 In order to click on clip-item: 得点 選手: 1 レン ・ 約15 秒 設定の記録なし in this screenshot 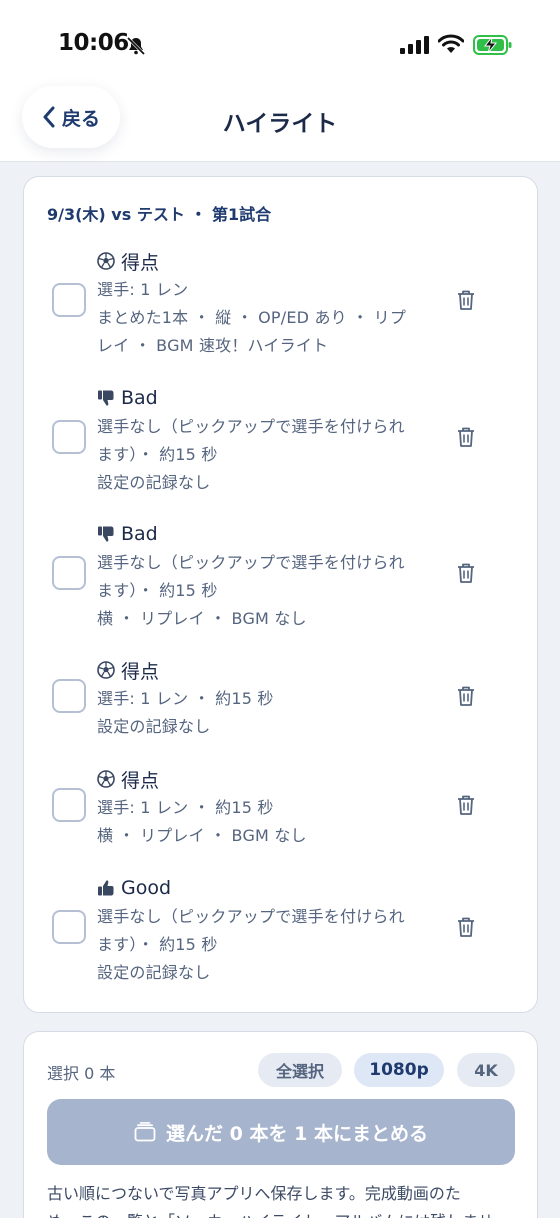, I will do `click(281, 697)`.